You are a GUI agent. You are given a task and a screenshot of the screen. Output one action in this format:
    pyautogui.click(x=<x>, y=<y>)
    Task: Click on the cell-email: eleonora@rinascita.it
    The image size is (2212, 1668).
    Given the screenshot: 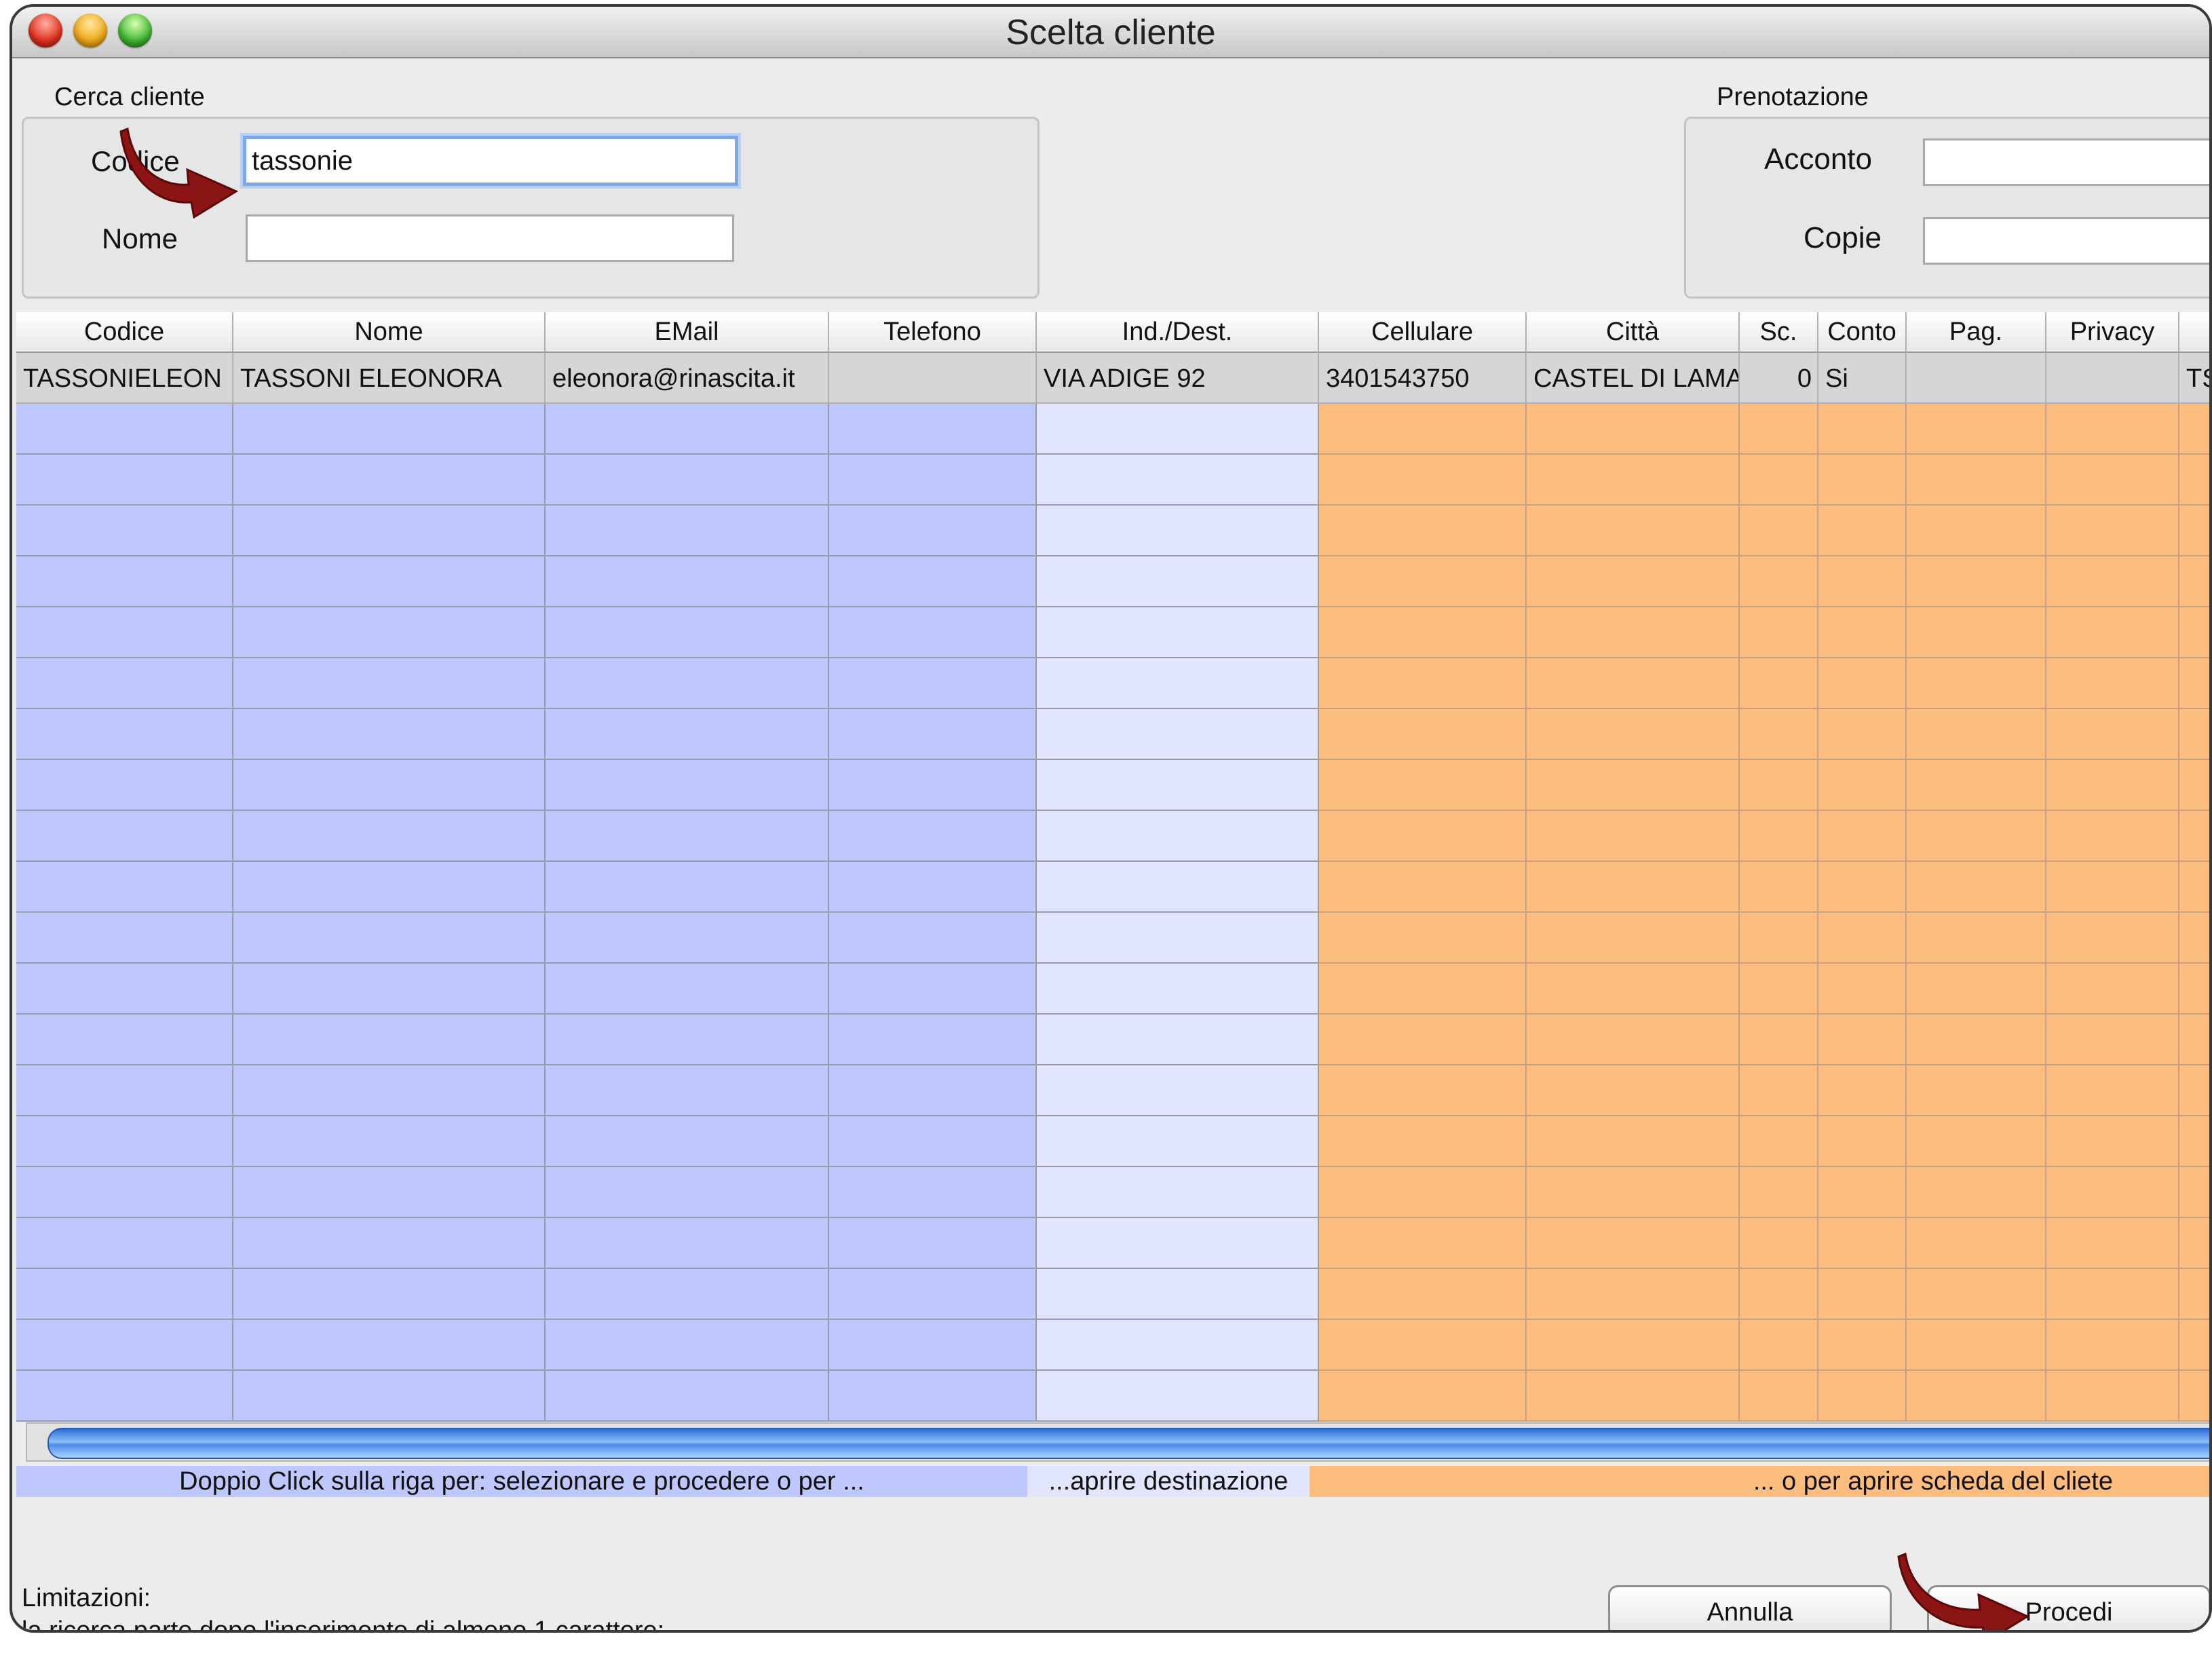 What is the action you would take?
    pyautogui.click(x=687, y=378)
    